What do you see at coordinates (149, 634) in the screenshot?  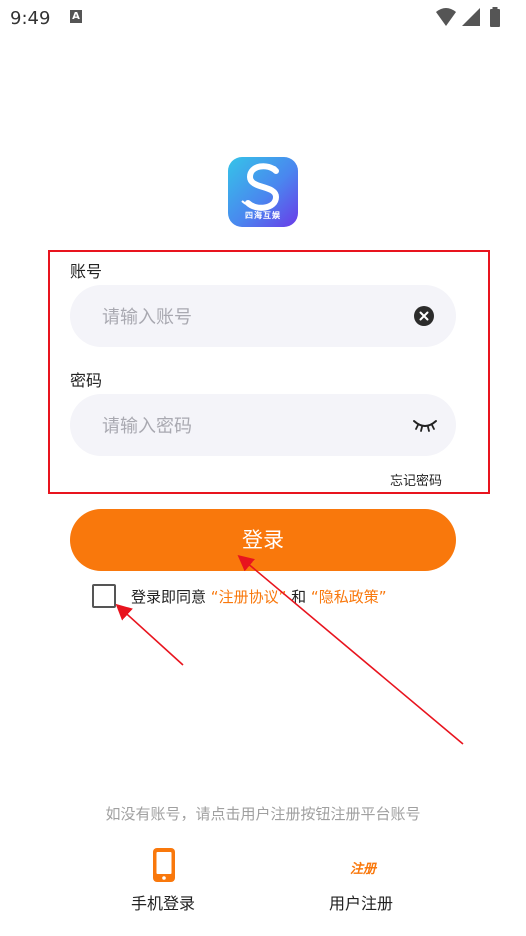 I see `arrow-to-checkbox` at bounding box center [149, 634].